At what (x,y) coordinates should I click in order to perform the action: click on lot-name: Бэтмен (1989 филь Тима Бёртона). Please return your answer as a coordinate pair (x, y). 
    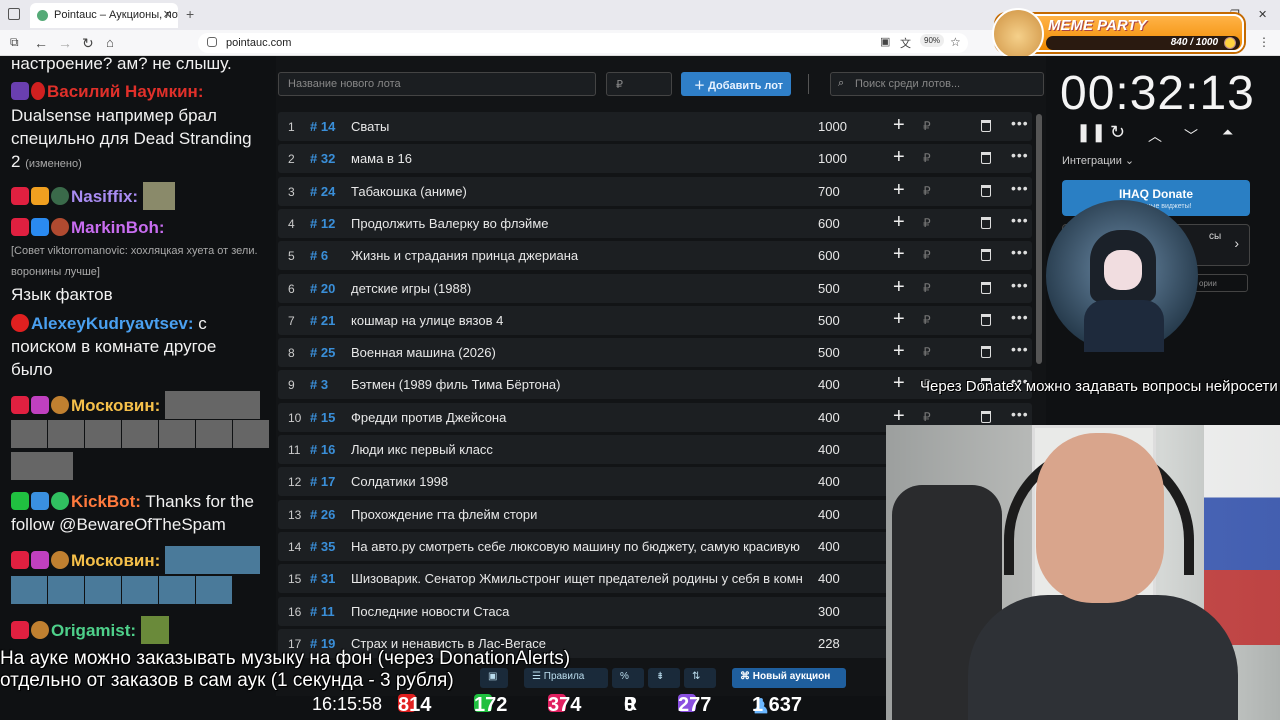
    Looking at the image, I should click on (577, 384).